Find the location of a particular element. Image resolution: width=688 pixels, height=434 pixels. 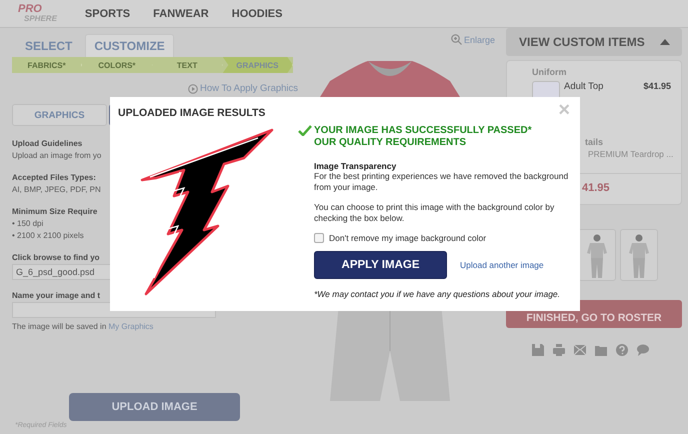

enlarge-link: Enlarge is located at coordinates (472, 39).